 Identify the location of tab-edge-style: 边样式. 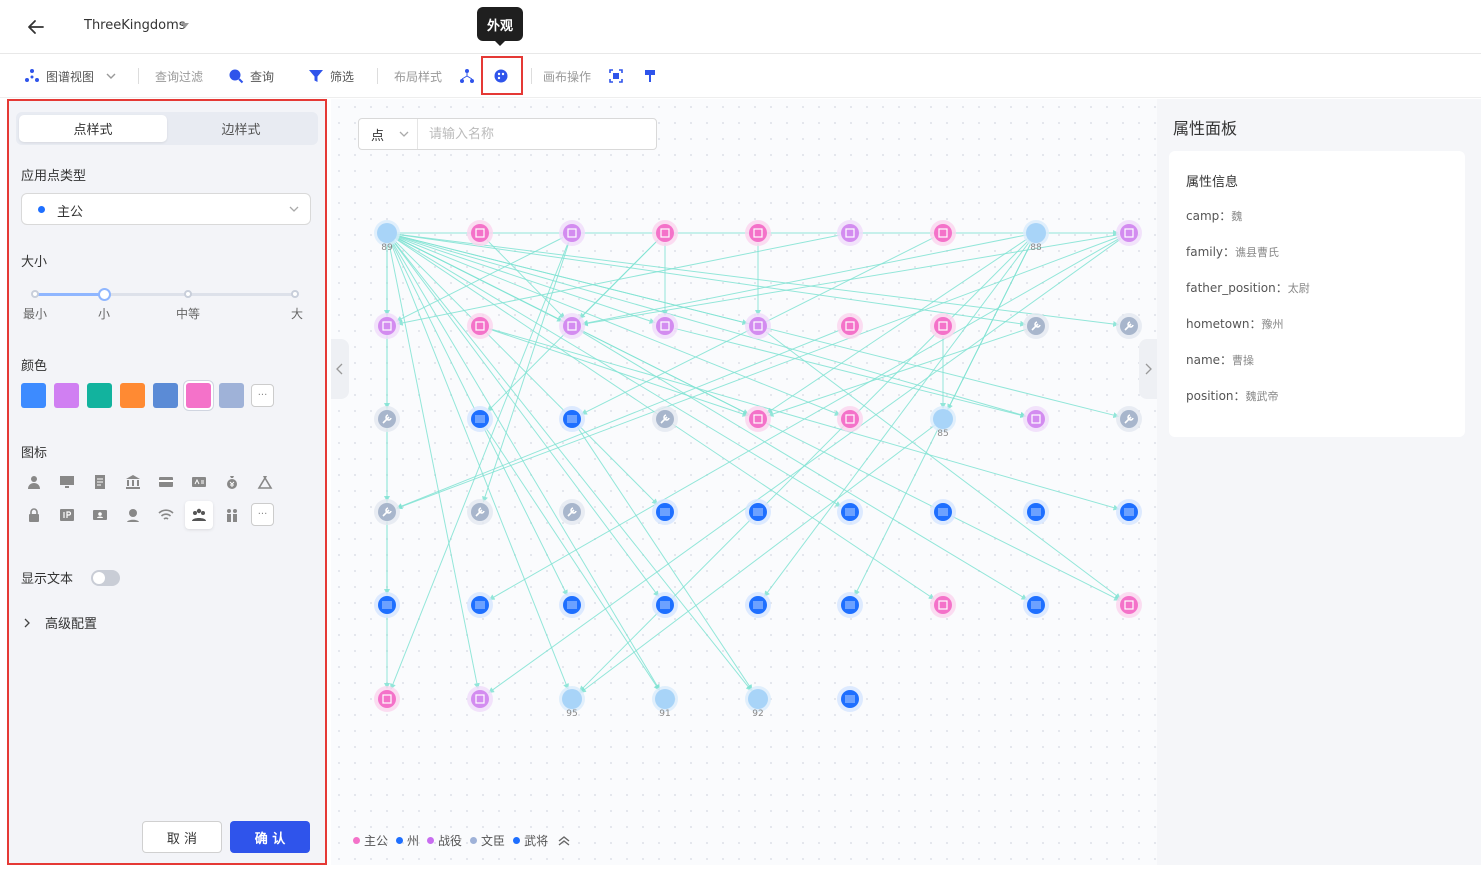
(241, 128).